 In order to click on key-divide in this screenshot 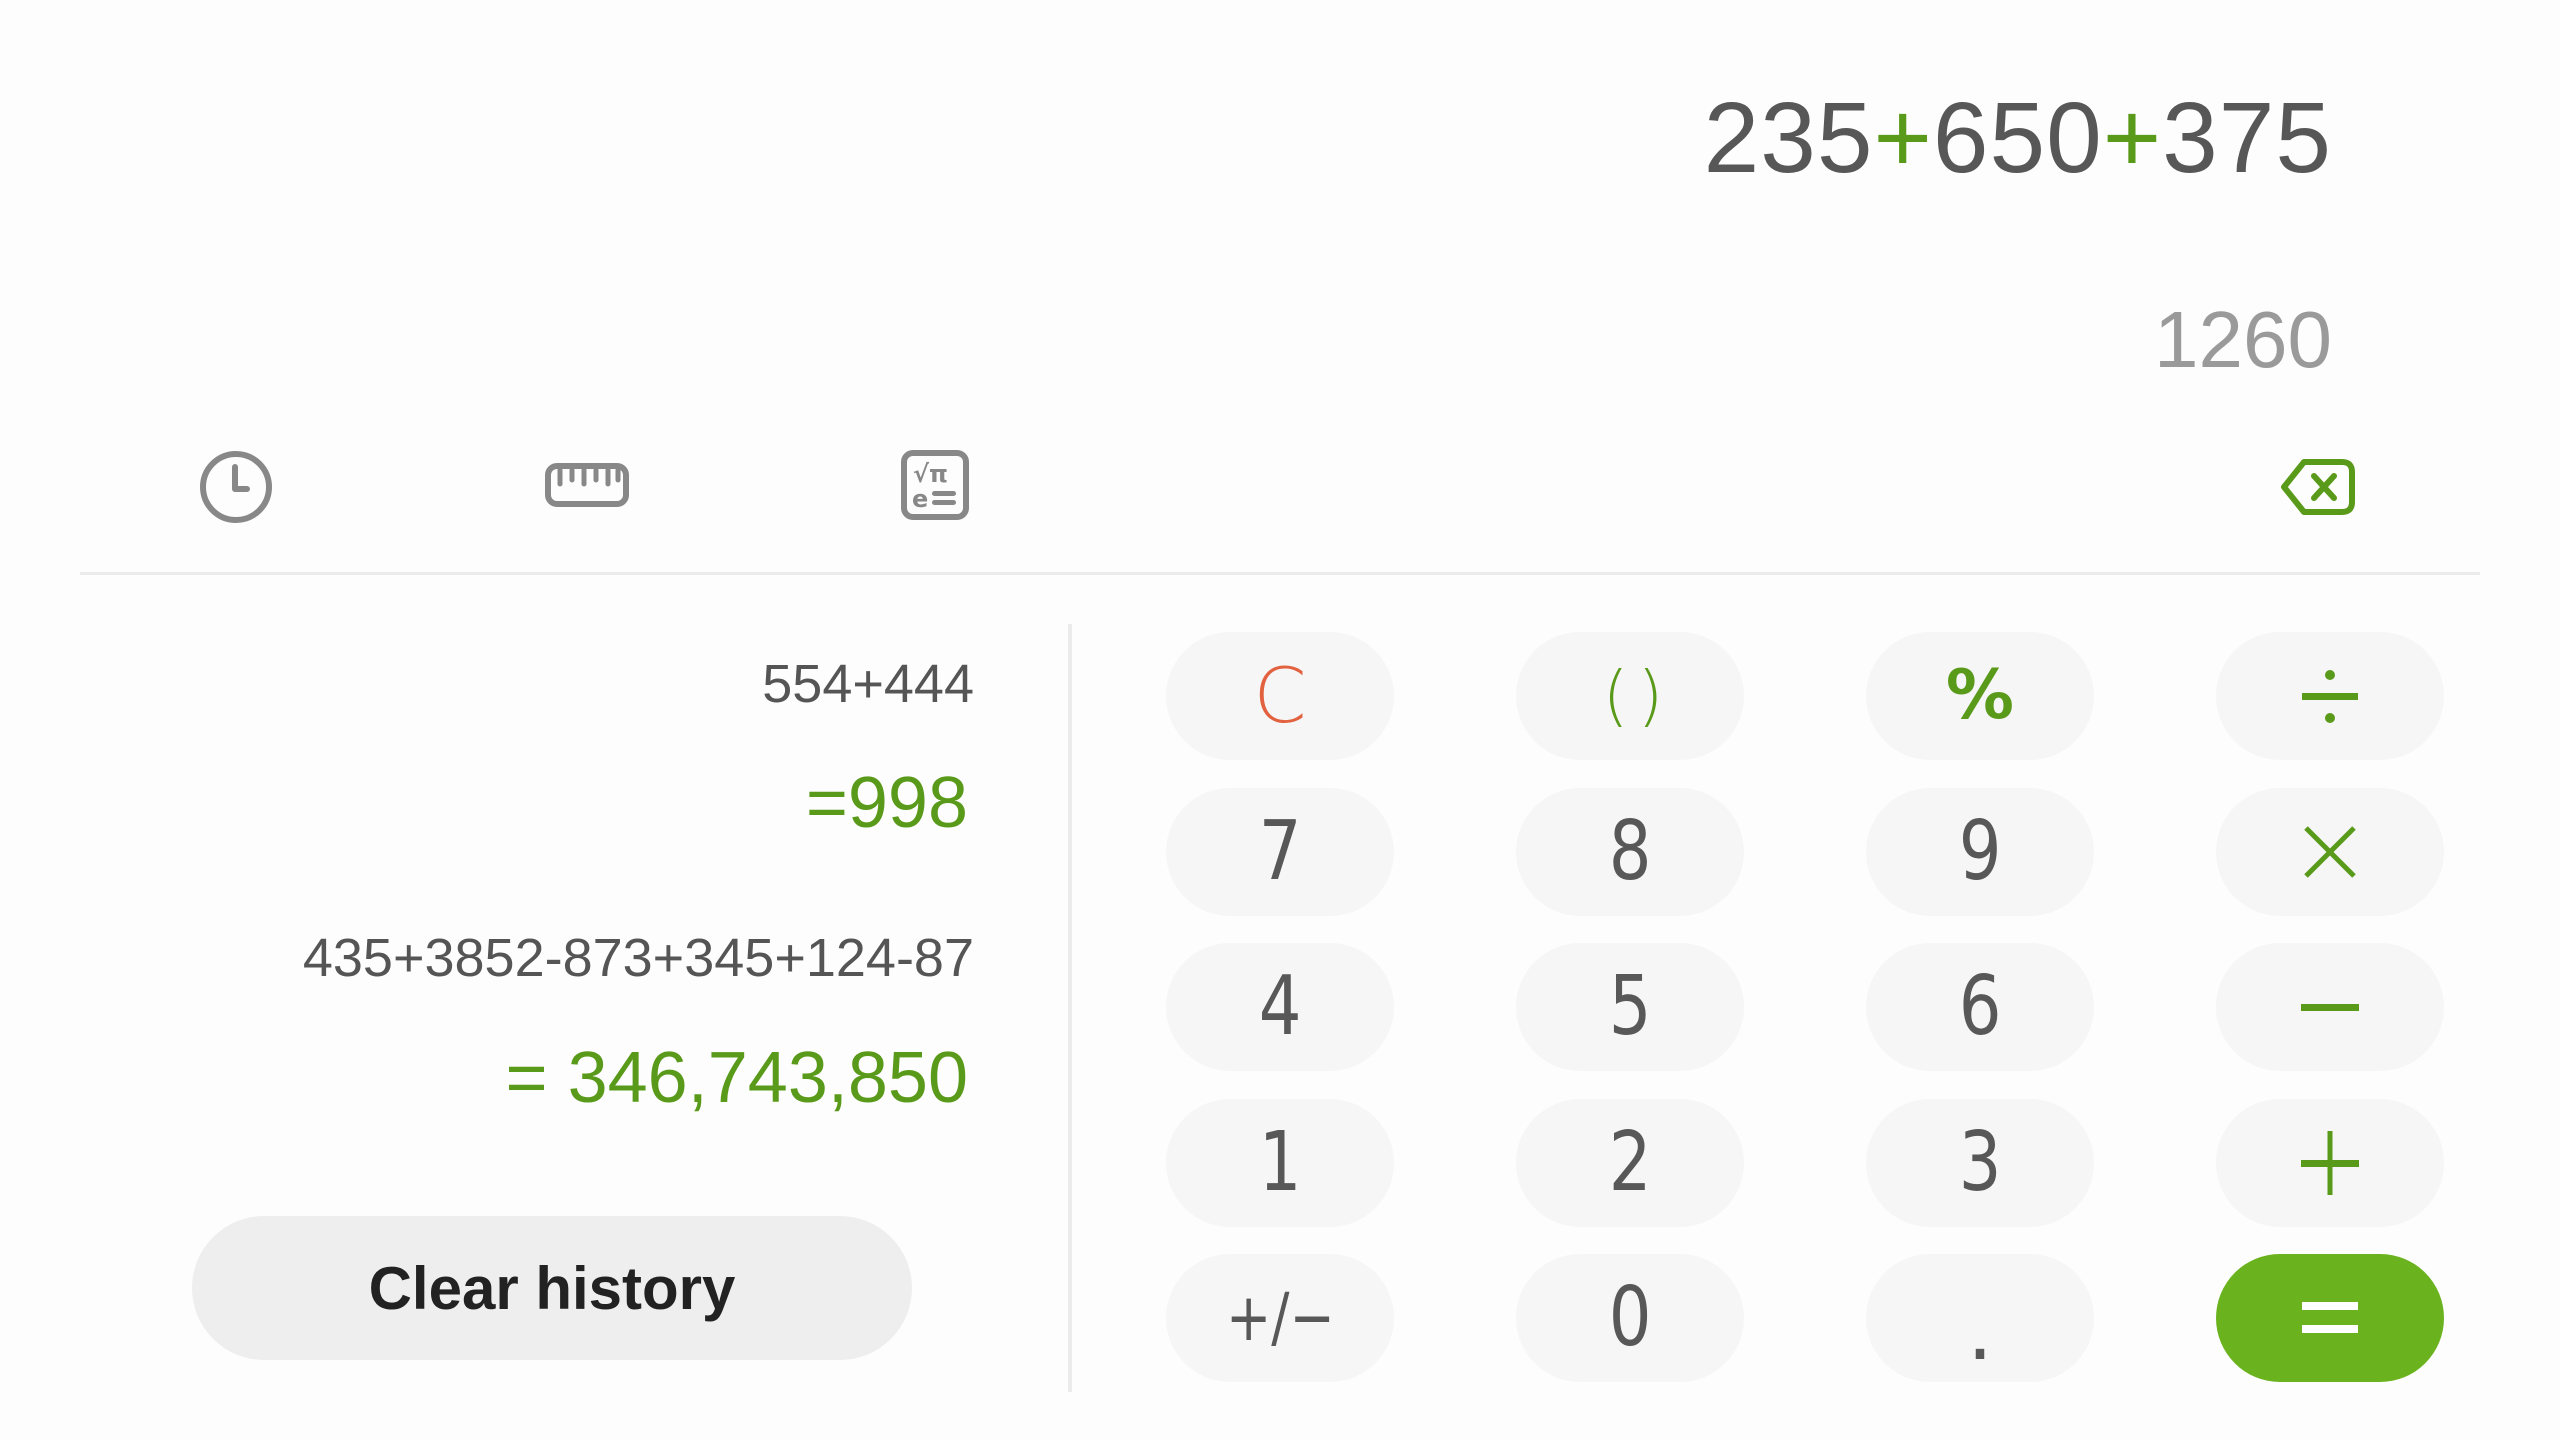, I will do `click(2330, 696)`.